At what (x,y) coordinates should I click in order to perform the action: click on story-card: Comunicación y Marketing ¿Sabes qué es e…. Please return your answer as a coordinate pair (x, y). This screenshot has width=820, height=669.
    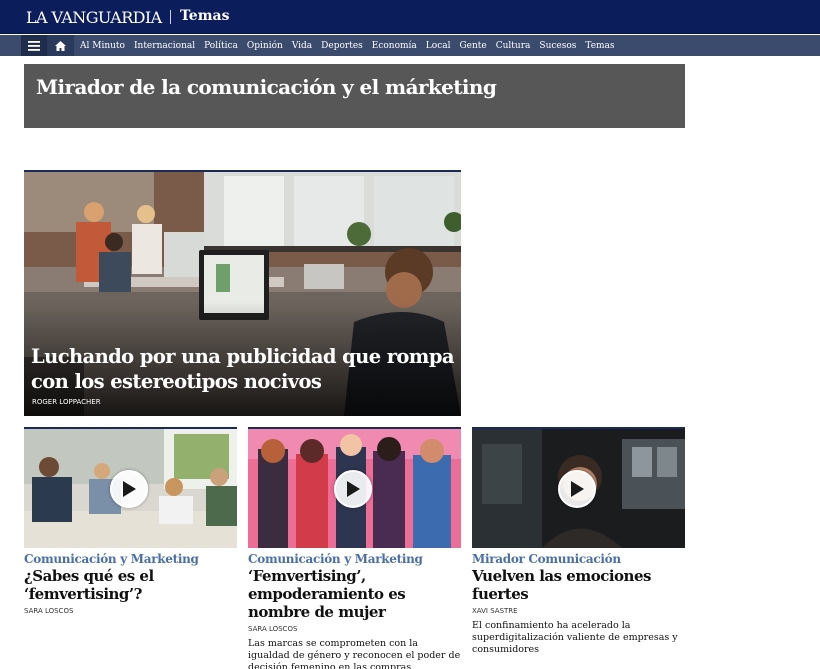
    Looking at the image, I should click on (130, 521).